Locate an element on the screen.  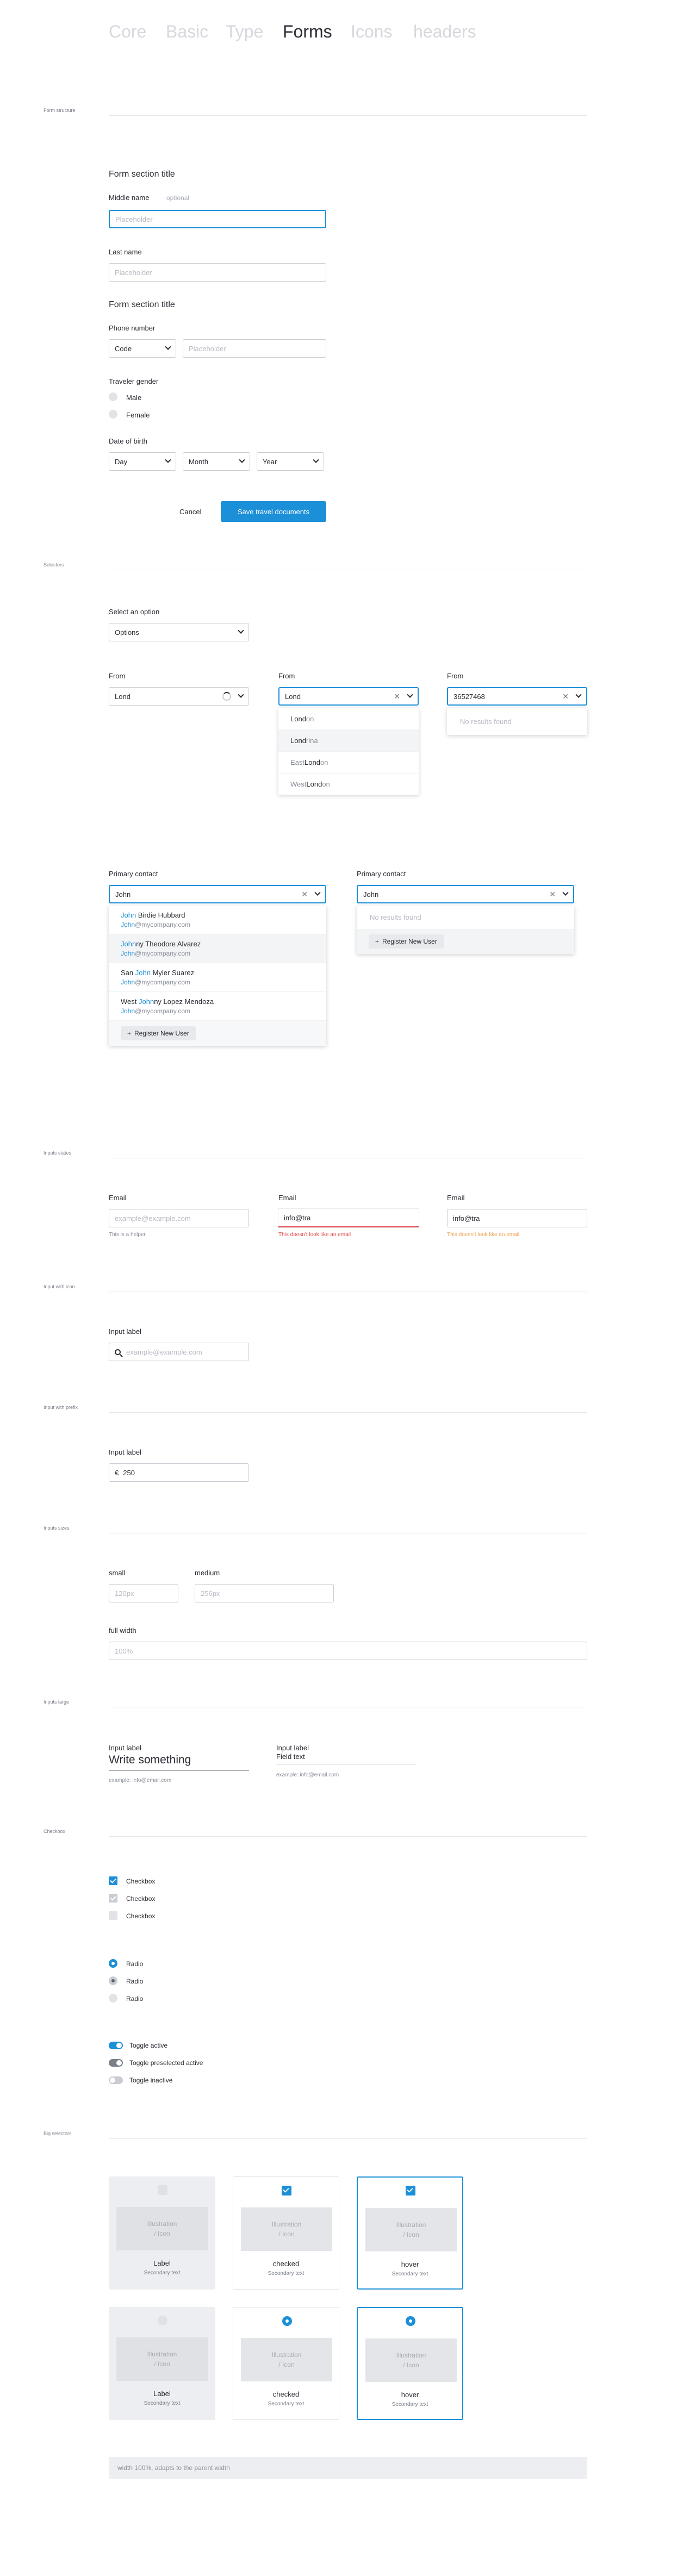
city-option: Lond on is located at coordinates (348, 719).